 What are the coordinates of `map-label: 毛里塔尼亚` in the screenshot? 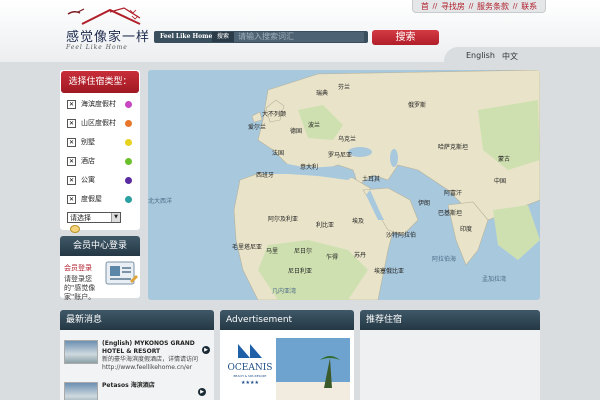 It's located at (247, 247).